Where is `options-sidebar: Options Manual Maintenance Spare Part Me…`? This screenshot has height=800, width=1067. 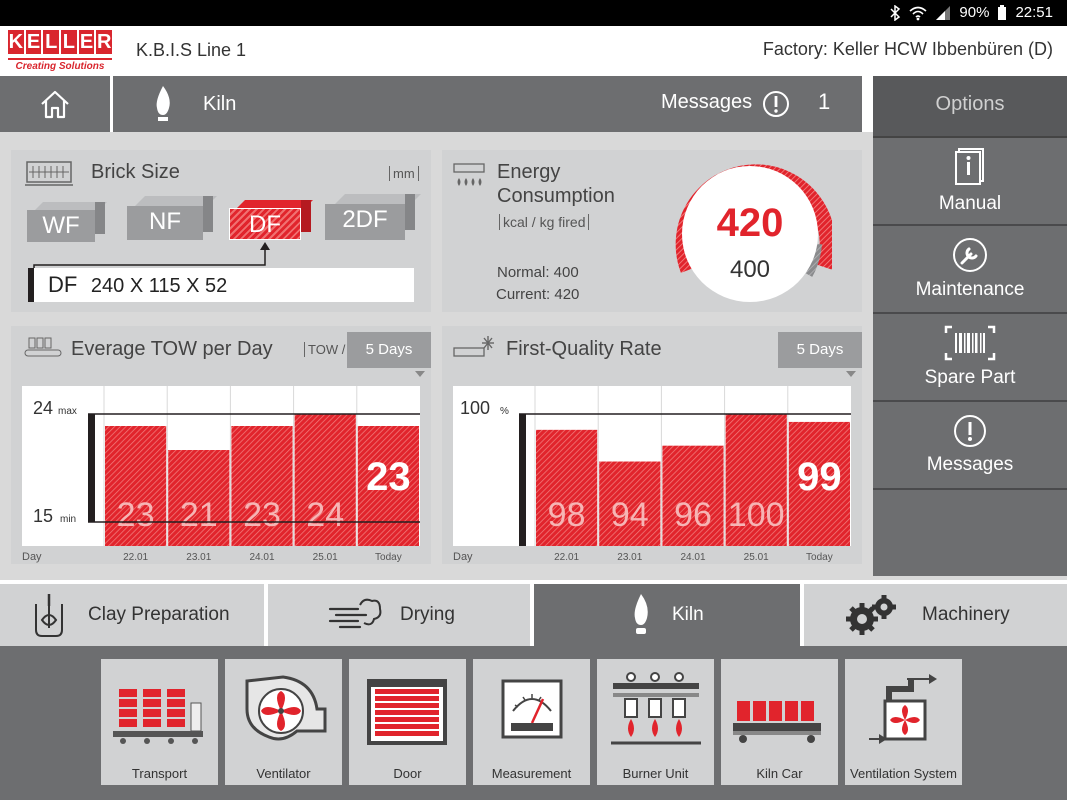 options-sidebar: Options Manual Maintenance Spare Part Me… is located at coordinates (970, 326).